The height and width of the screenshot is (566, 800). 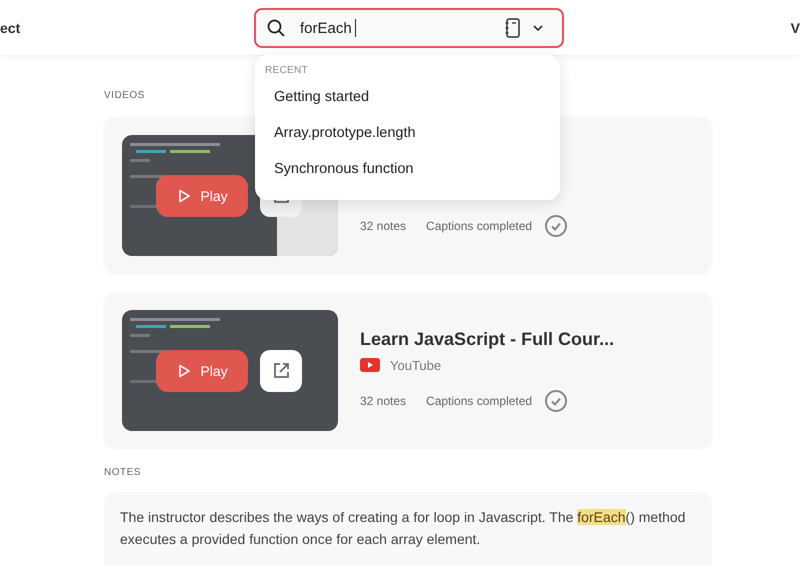 I want to click on source-name: YouTube, so click(x=416, y=365).